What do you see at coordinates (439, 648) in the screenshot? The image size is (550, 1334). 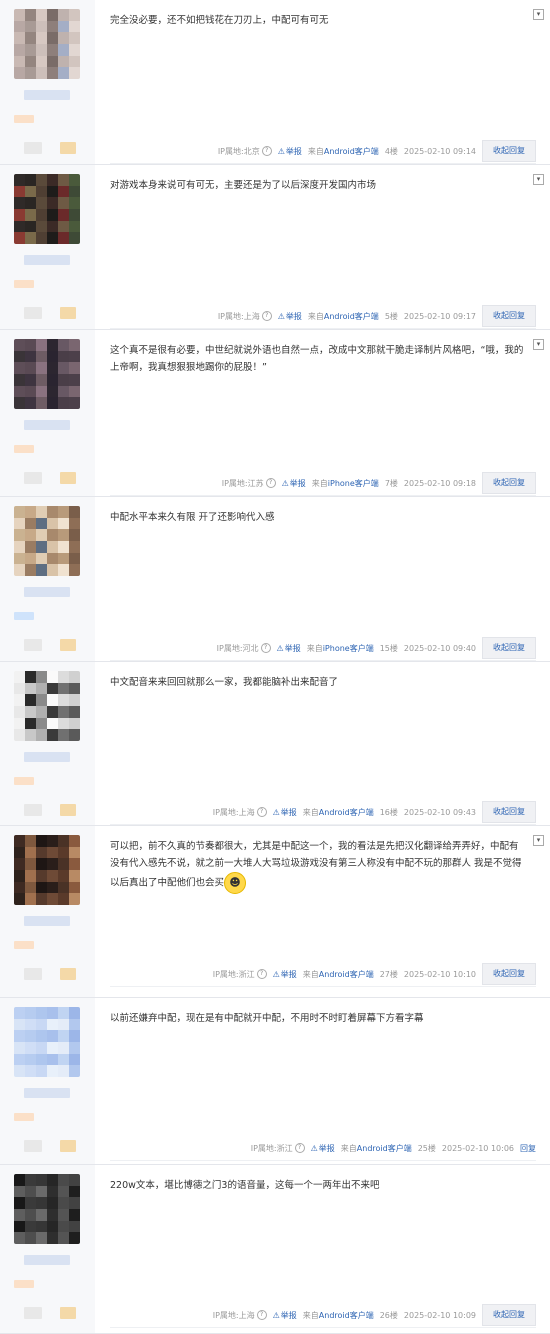 I see `post-time: 2025-02-10 09:40` at bounding box center [439, 648].